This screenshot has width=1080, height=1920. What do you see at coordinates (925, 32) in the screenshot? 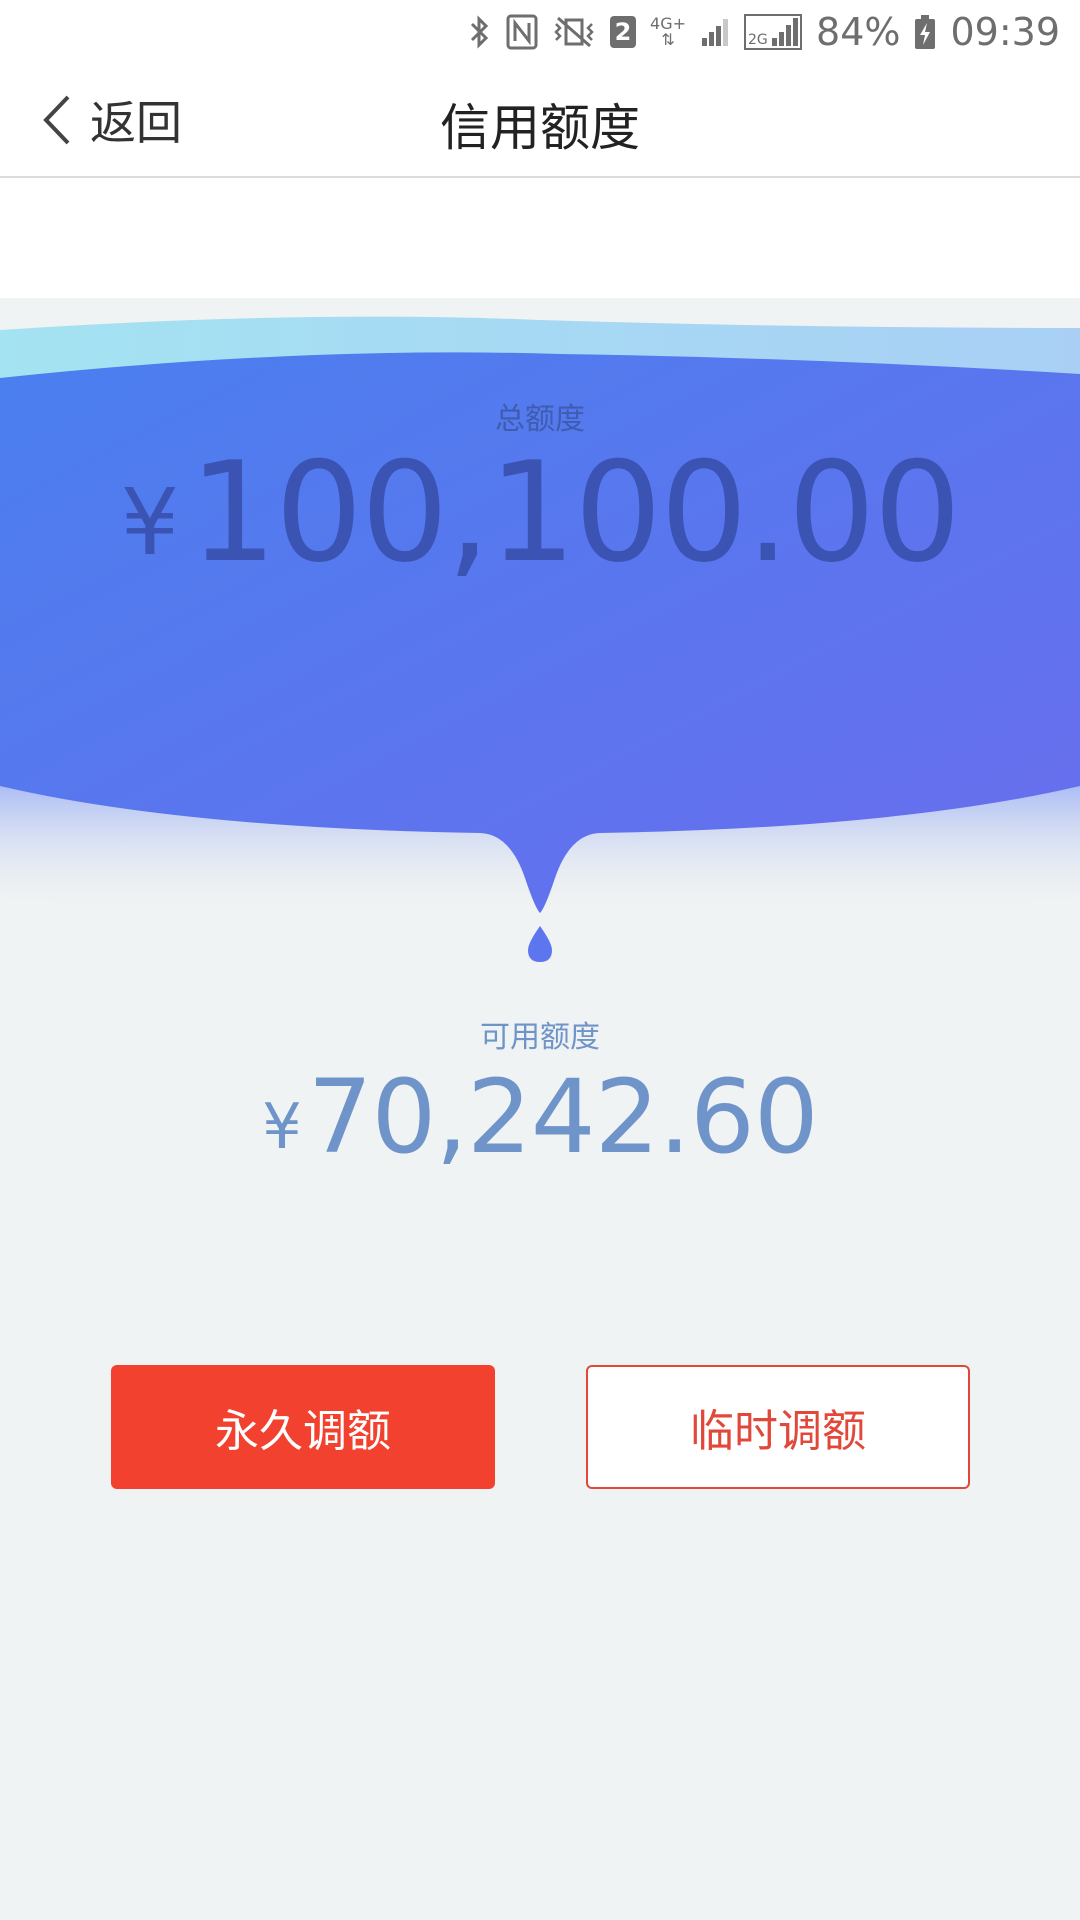
I see `battery-icon` at bounding box center [925, 32].